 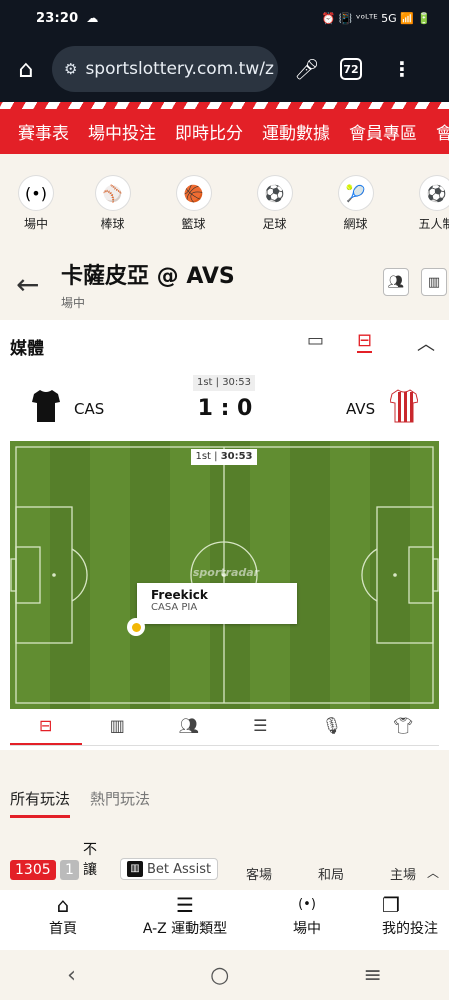 I want to click on futsal-icon: ⚽, so click(x=434, y=193).